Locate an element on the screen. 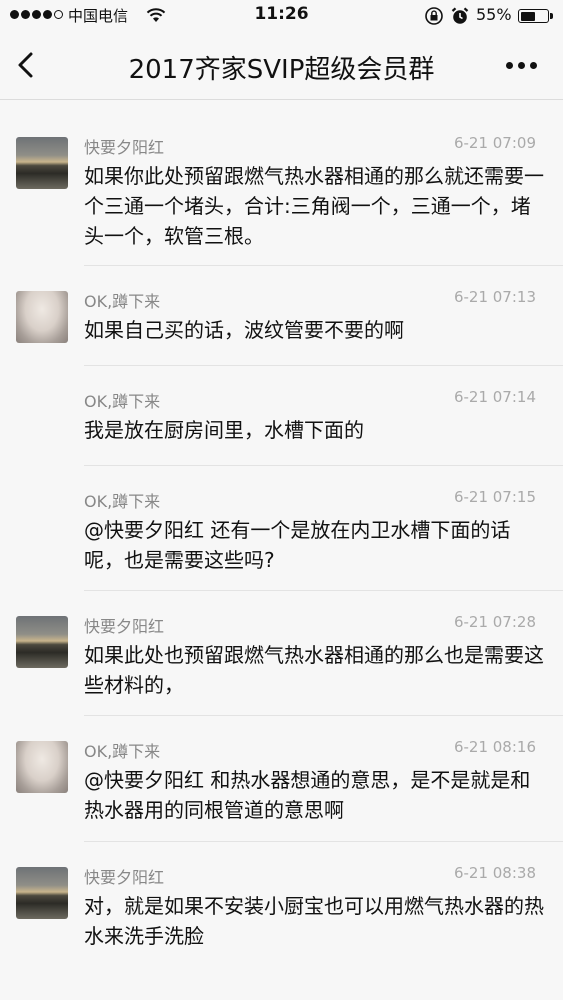 The image size is (563, 1000). message-text: 对，就是如果不安装小厨宝也可以用燃气热水器的热水来洗手洗脸 is located at coordinates (314, 921).